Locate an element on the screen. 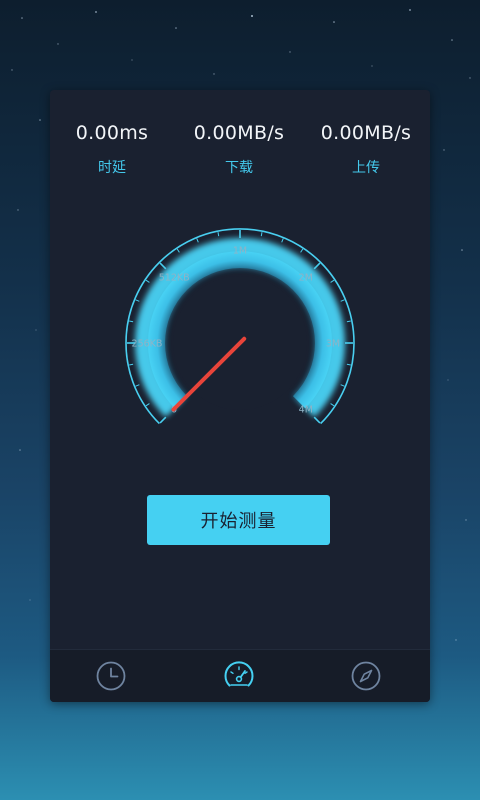 The image size is (480, 800). stats-row: 0.00ms 时延 0.00MB/s 下载 0.00MB/s 上传 is located at coordinates (240, 150).